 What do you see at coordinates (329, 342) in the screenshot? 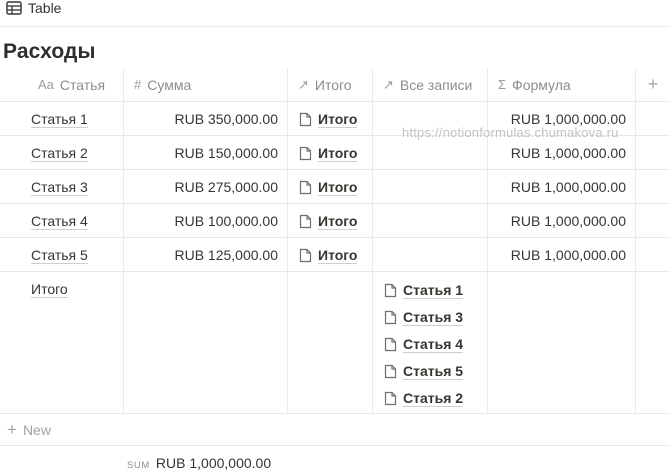
I see `total-relation-cell` at bounding box center [329, 342].